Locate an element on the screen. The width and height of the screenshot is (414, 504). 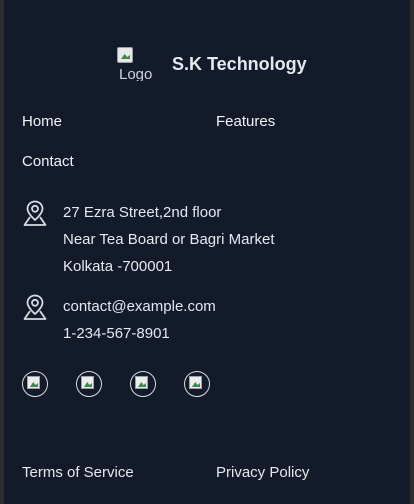
logo-image: Logo is located at coordinates (135, 64).